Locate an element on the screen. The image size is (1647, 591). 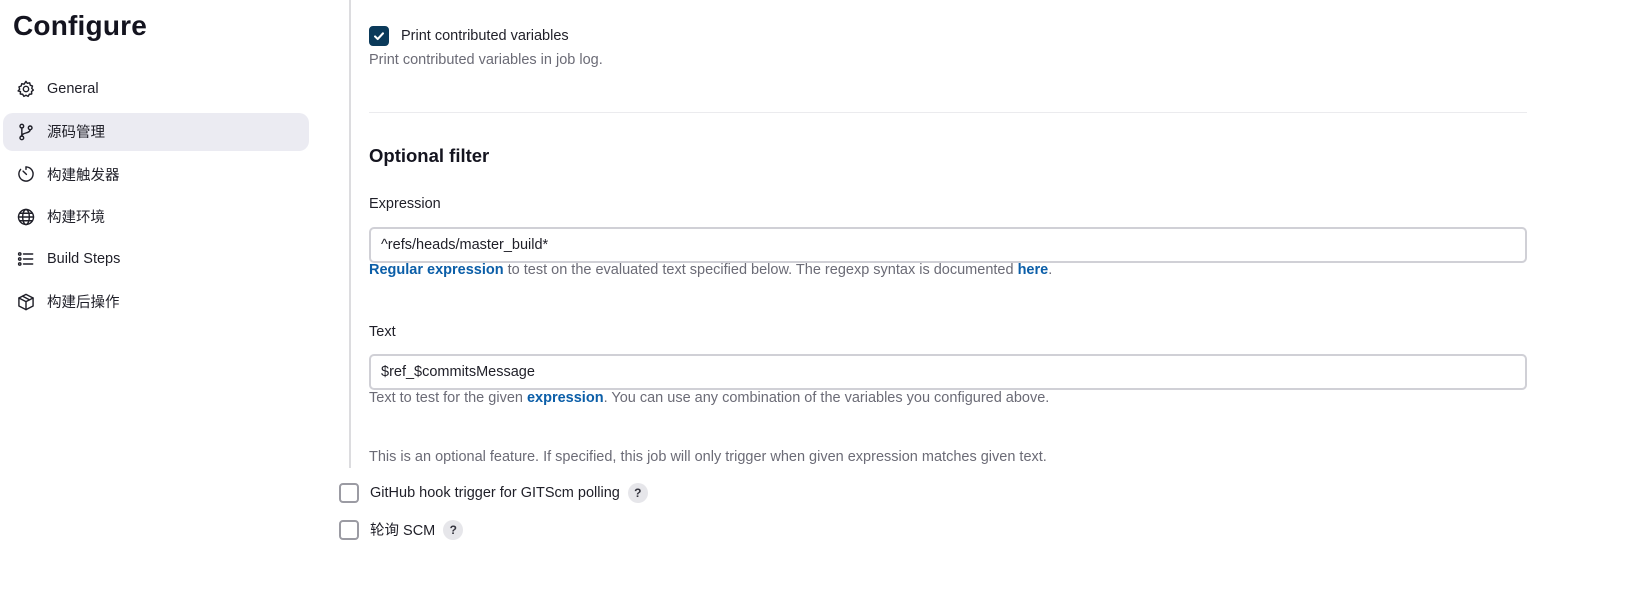
github-hook-trigger-label: GitHub hook trigger for GITScm polling is located at coordinates (495, 493).